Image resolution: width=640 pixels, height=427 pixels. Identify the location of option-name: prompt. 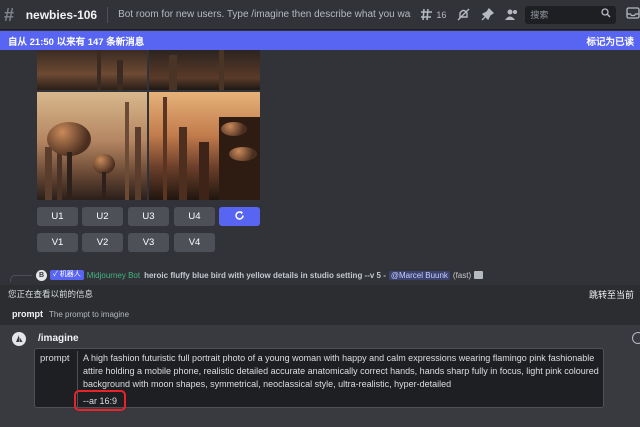
(27, 314).